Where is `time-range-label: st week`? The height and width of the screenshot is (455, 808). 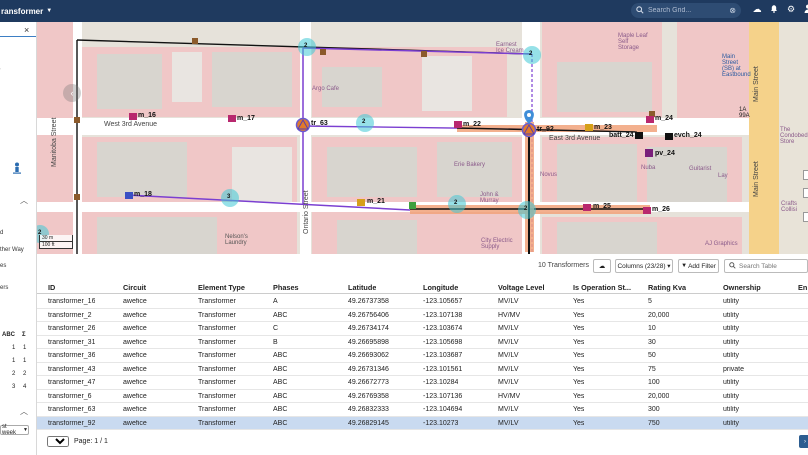
time-range-label: st week is located at coordinates (9, 430).